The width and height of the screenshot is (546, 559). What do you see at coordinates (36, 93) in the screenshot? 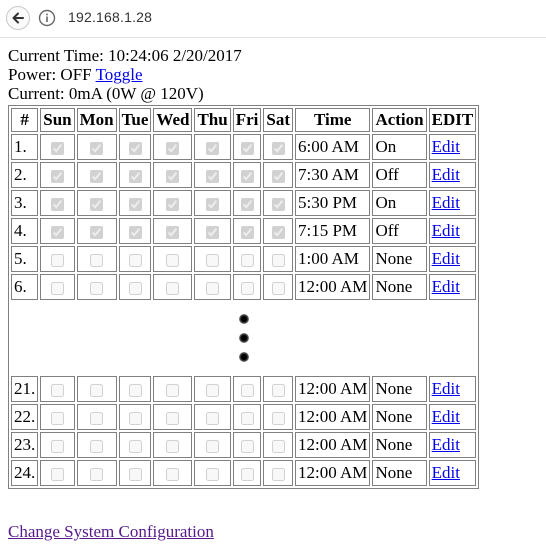
I see `current-label: Current:` at bounding box center [36, 93].